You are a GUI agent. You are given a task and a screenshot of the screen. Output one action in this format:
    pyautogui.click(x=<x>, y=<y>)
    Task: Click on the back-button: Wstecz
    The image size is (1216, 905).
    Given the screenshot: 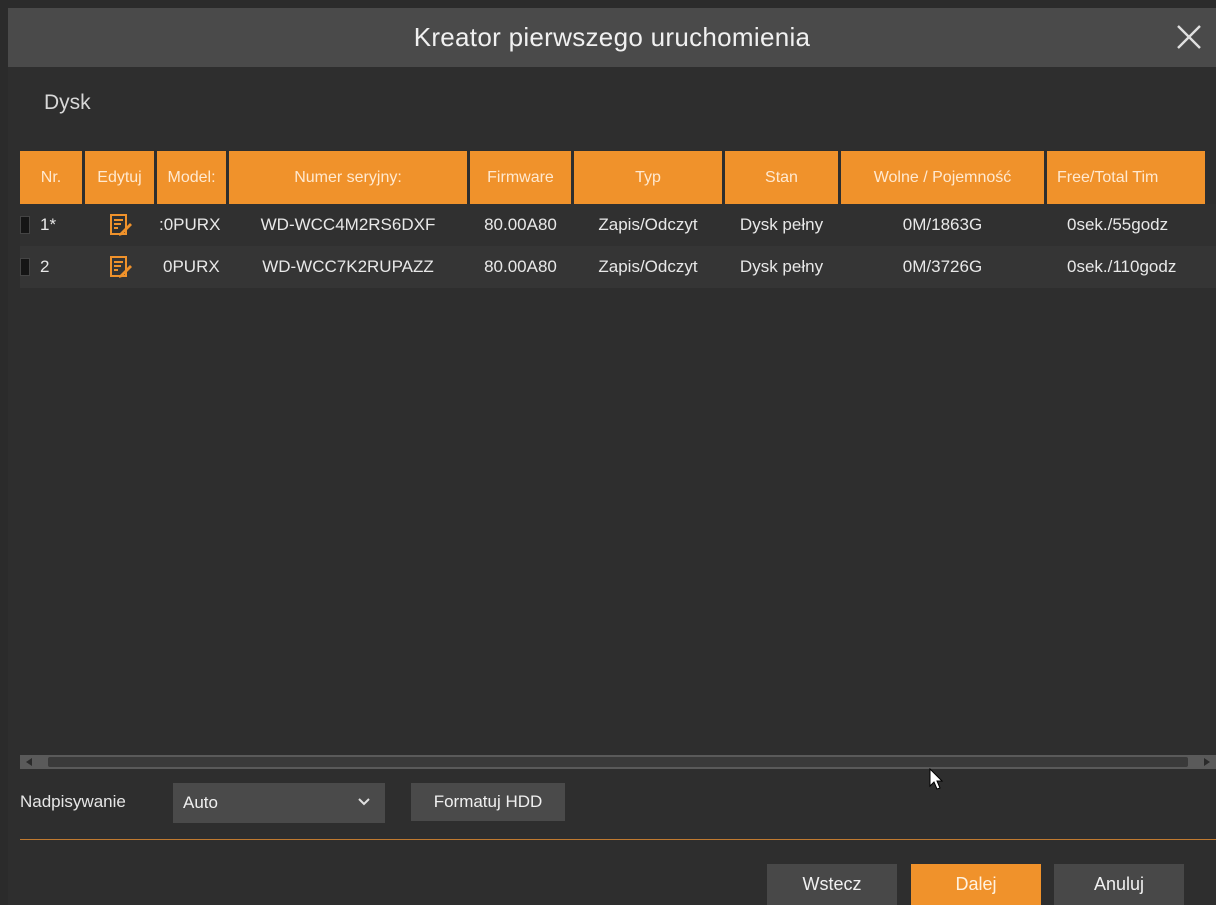 What is the action you would take?
    pyautogui.click(x=832, y=884)
    